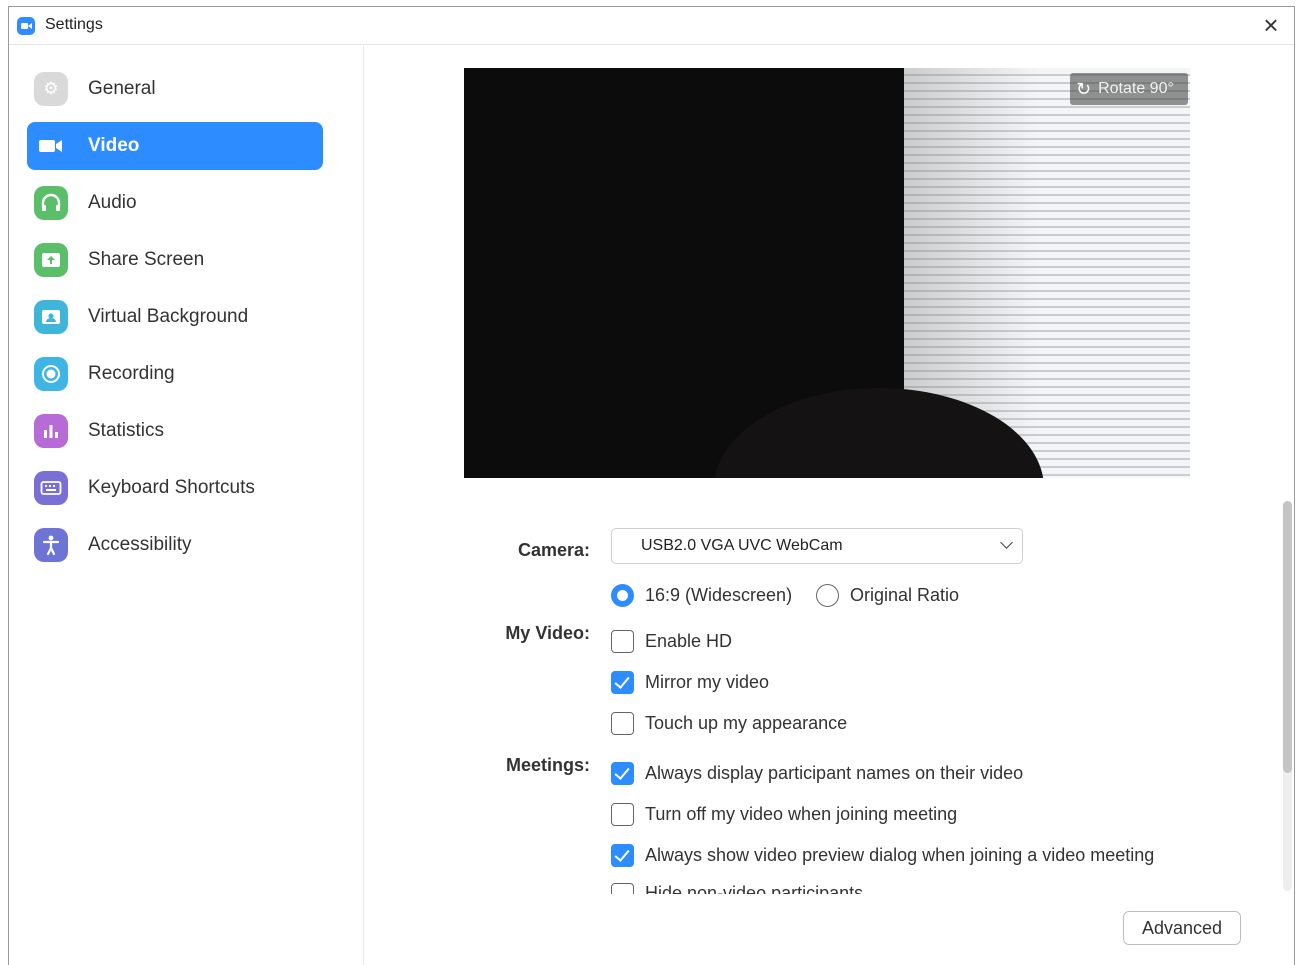 The image size is (1297, 965). What do you see at coordinates (131, 373) in the screenshot?
I see `sidebar-item-label: Recording` at bounding box center [131, 373].